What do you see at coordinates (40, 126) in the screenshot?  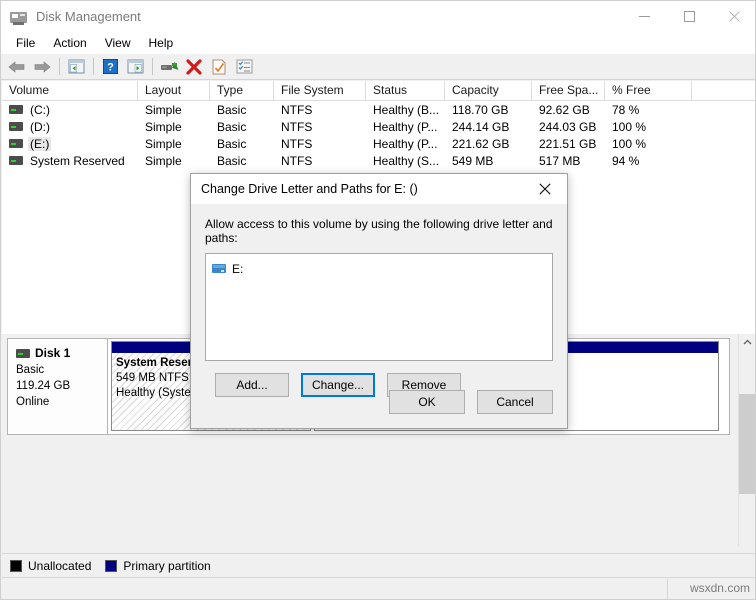 I see `volume-name: (D:)` at bounding box center [40, 126].